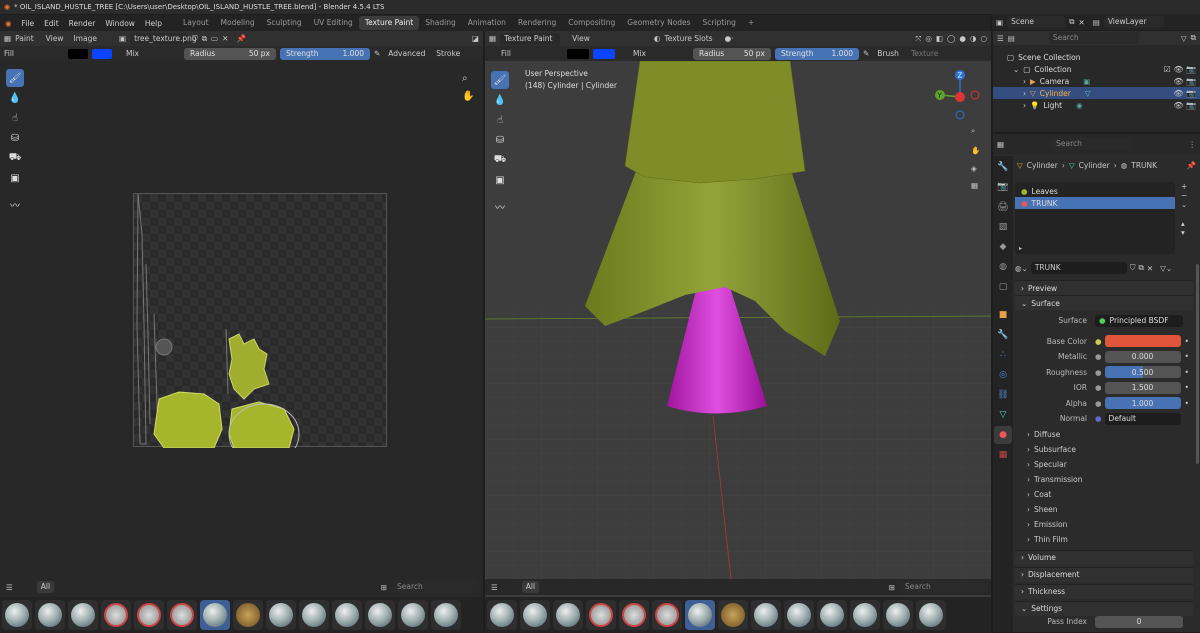 The width and height of the screenshot is (1200, 633). I want to click on menu-edit: Edit, so click(51, 23).